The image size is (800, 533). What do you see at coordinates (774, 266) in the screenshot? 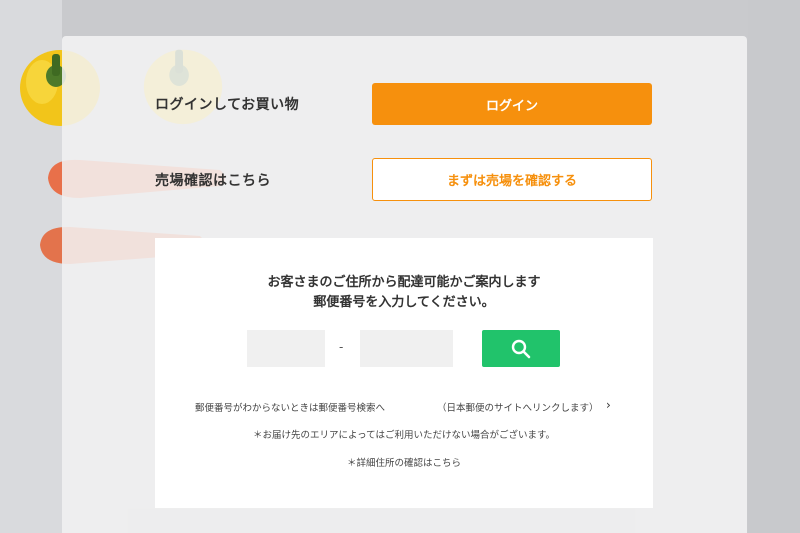
I see `background-right` at bounding box center [774, 266].